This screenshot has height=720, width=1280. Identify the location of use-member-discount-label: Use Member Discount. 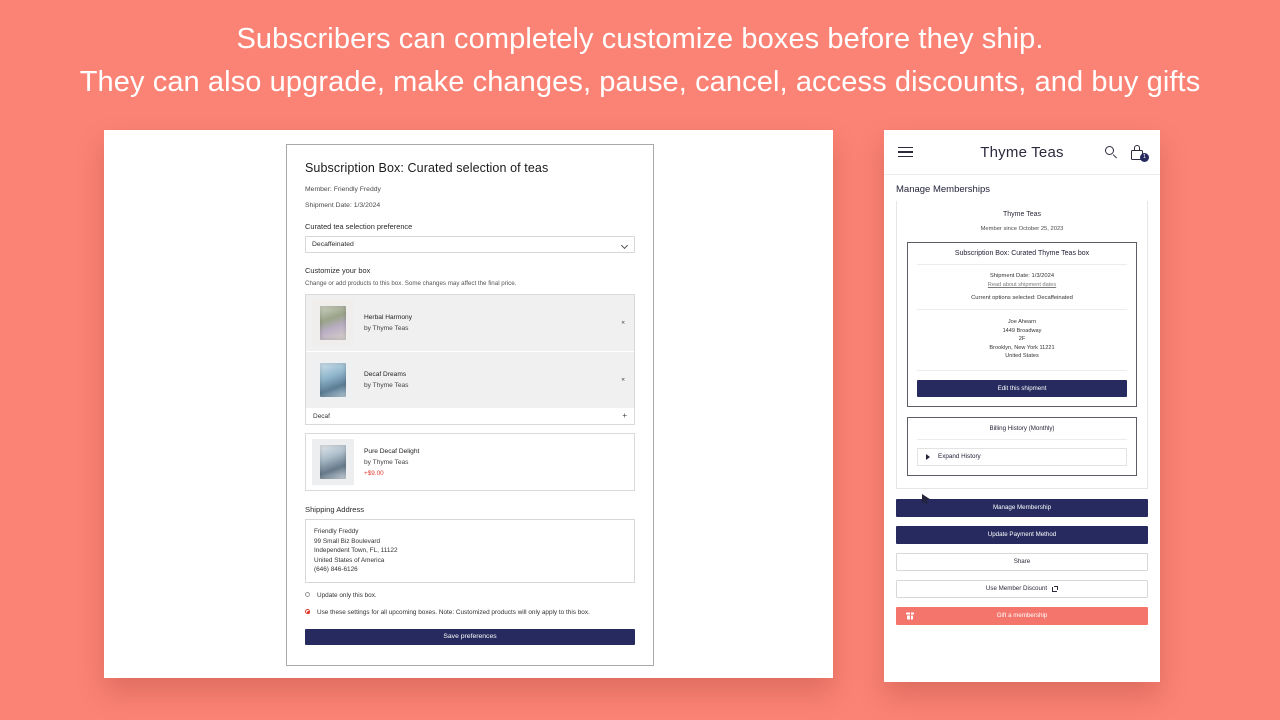
(1016, 589).